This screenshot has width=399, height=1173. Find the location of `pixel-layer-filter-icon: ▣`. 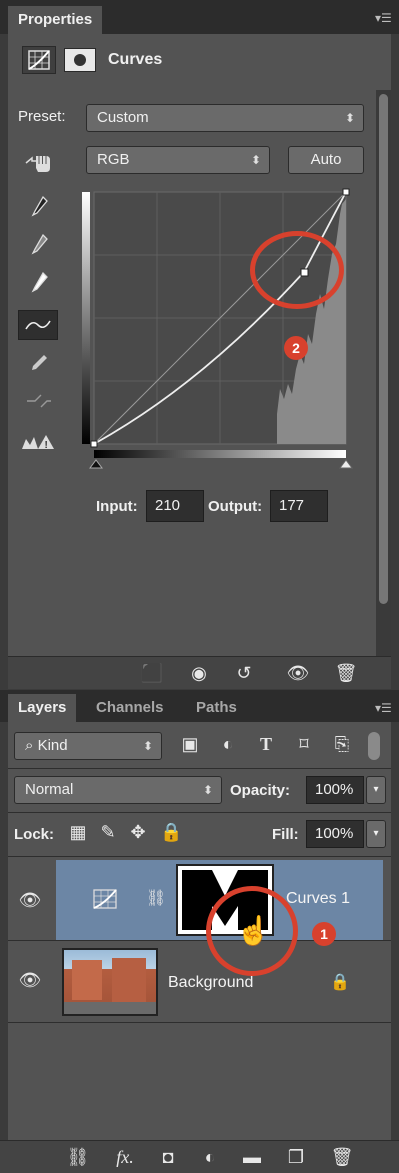

pixel-layer-filter-icon: ▣ is located at coordinates (190, 744).